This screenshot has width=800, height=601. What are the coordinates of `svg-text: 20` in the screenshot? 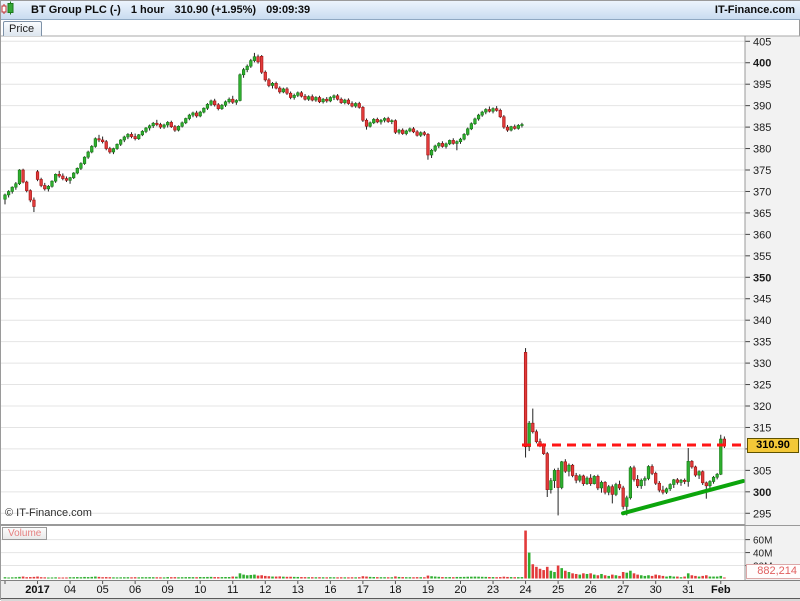 It's located at (460, 590).